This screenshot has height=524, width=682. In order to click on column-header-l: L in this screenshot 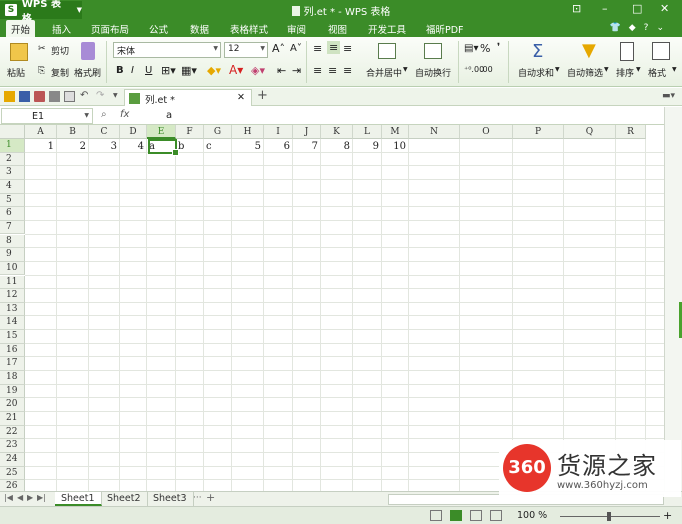, I will do `click(367, 132)`.